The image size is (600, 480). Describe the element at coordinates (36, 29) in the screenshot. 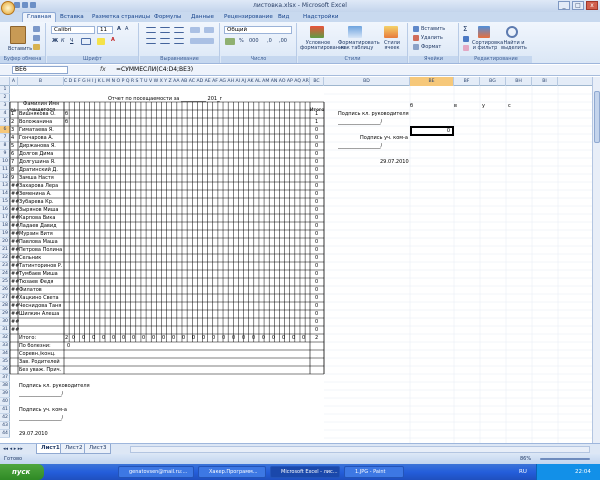

I see `cut-icon` at that location.